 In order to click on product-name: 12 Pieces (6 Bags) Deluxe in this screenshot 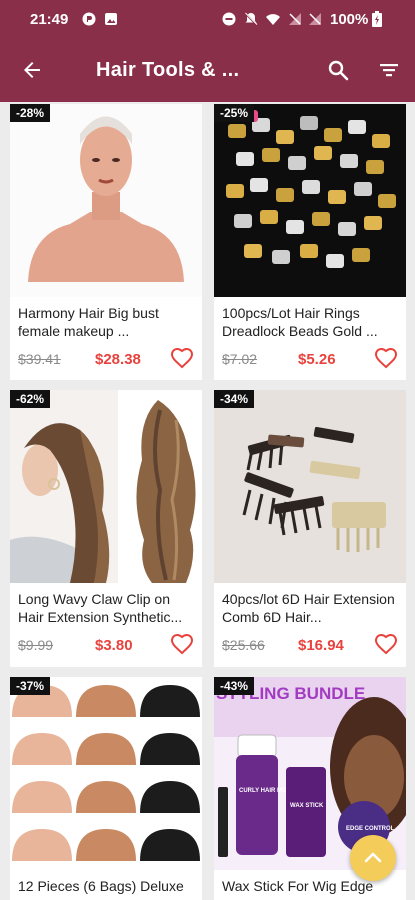, I will do `click(106, 886)`.